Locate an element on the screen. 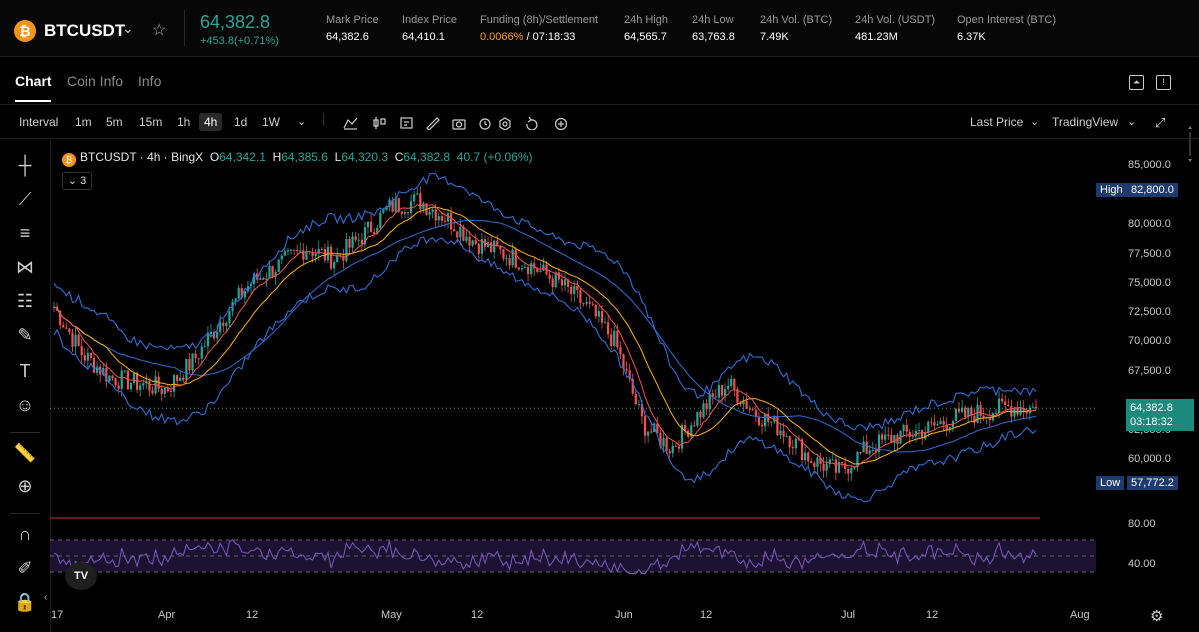 This screenshot has height=632, width=1199. price-change: +453.8(+0.71%) is located at coordinates (239, 41).